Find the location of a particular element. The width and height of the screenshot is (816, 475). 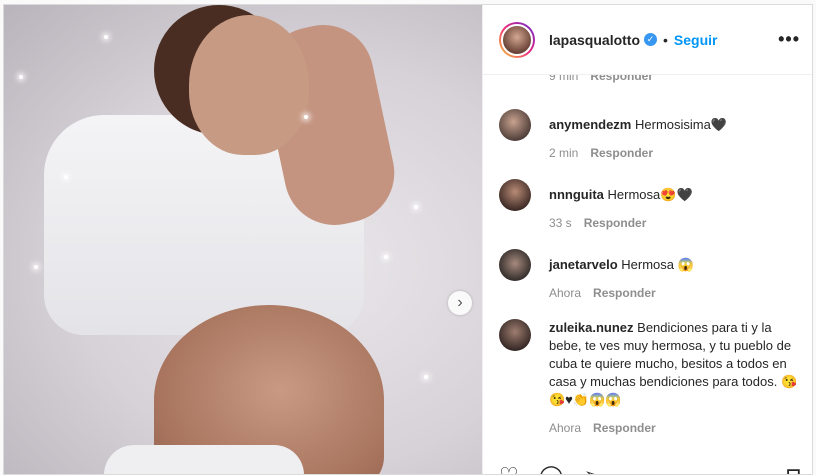

more-options-icon: ••• is located at coordinates (789, 39).